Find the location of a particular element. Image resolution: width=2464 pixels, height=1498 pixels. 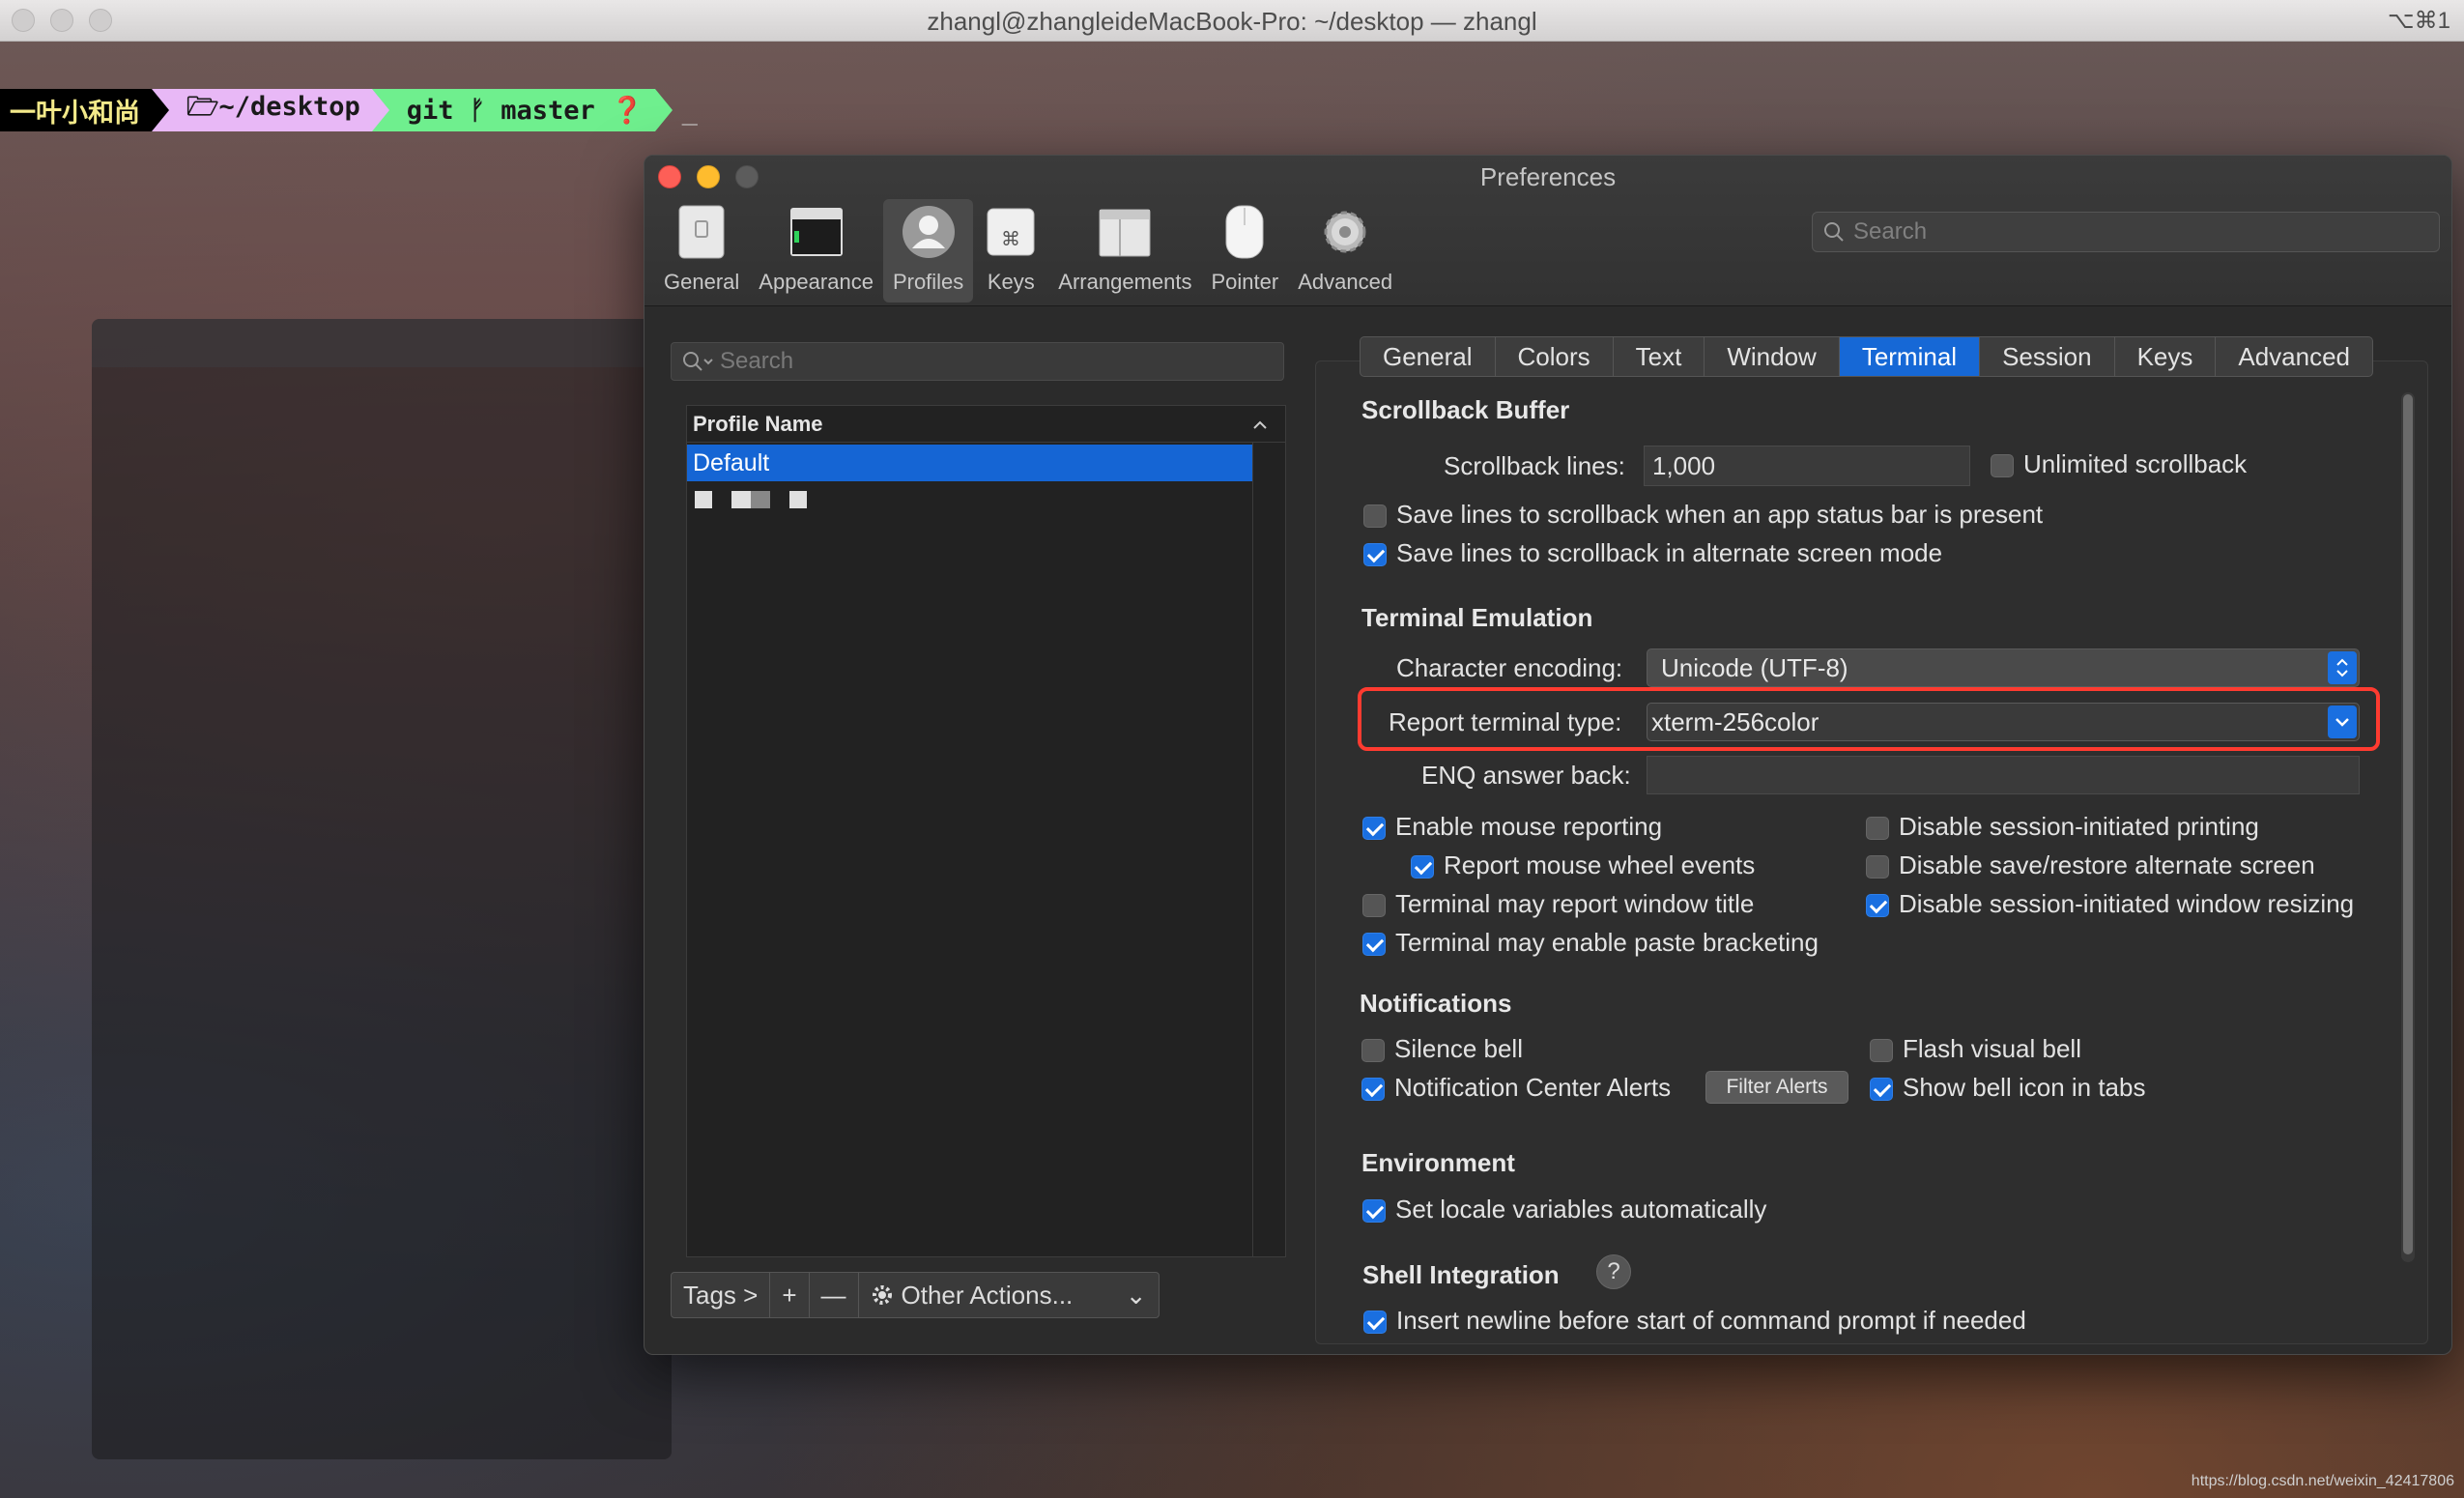

watermark: https://blog.csdn.net/weixin_42417806 is located at coordinates (2322, 1481).